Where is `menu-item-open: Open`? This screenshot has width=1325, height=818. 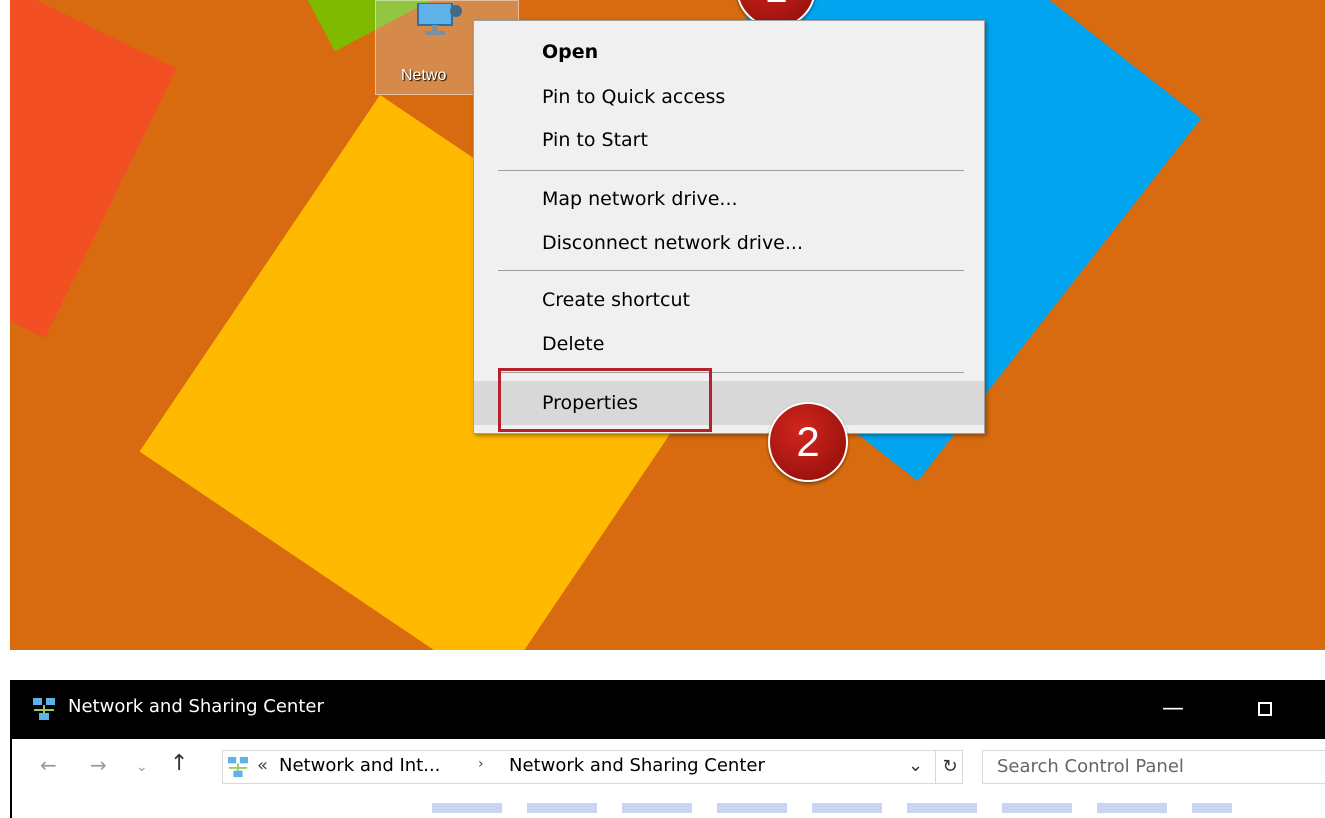
menu-item-open: Open is located at coordinates (729, 52).